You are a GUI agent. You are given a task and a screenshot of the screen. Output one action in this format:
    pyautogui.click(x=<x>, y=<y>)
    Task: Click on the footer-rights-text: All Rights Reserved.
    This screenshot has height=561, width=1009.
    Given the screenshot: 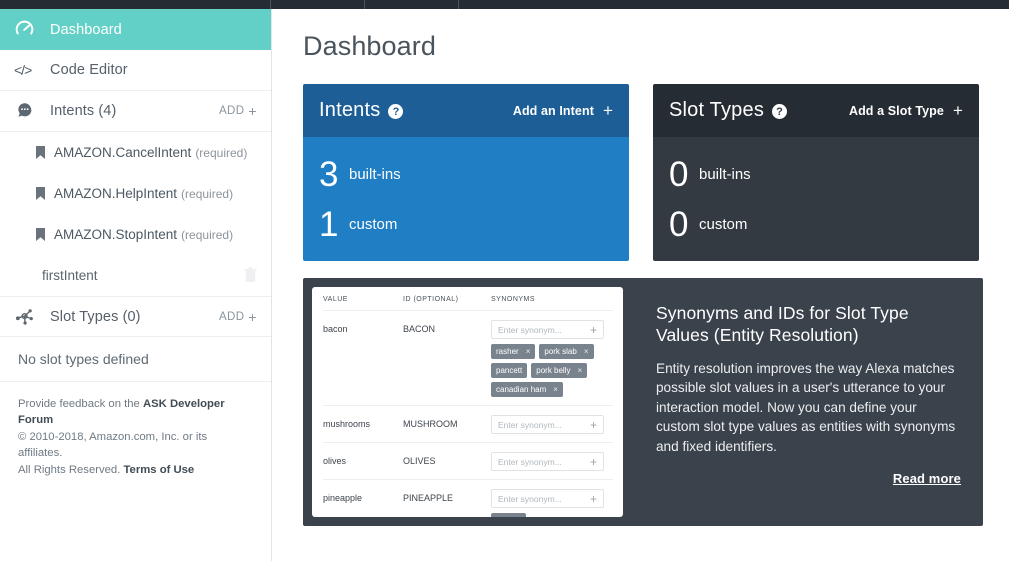 What is the action you would take?
    pyautogui.click(x=71, y=469)
    